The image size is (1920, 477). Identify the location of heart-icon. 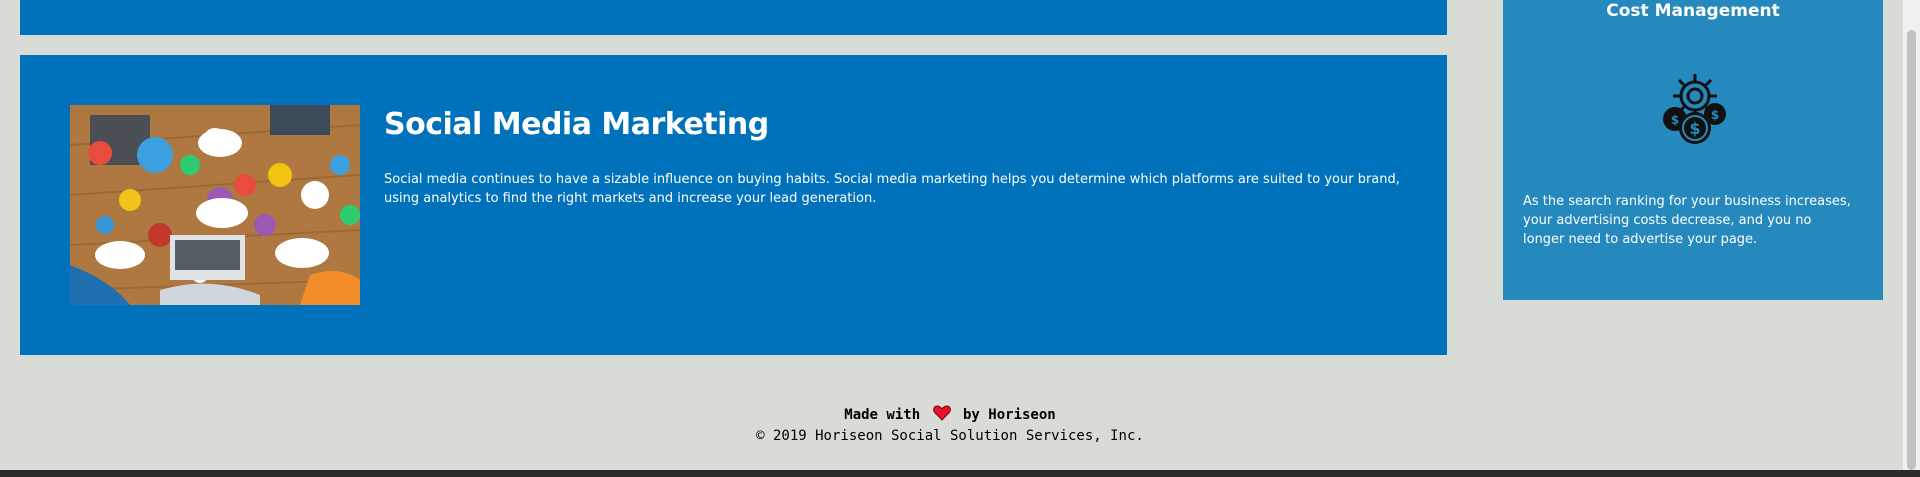
(941, 416).